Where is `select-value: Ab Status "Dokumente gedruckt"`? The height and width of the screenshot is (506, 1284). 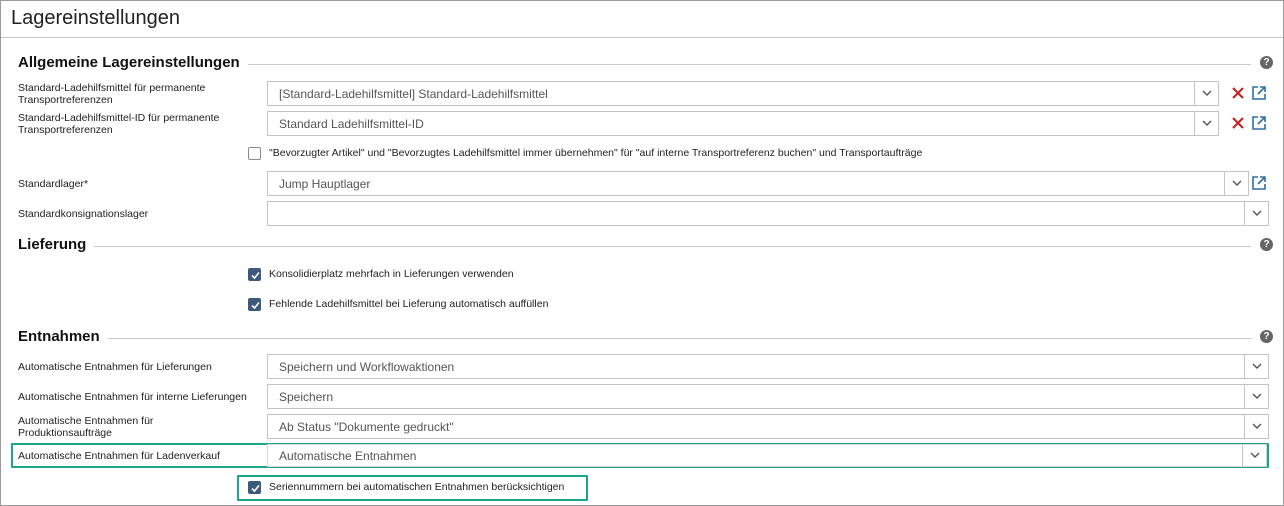 select-value: Ab Status "Dokumente gedruckt" is located at coordinates (366, 427).